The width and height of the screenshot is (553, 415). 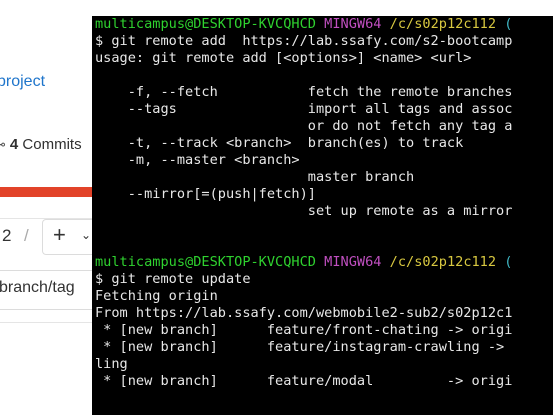 I want to click on branch-tag-label: branch/tag, so click(x=37, y=287).